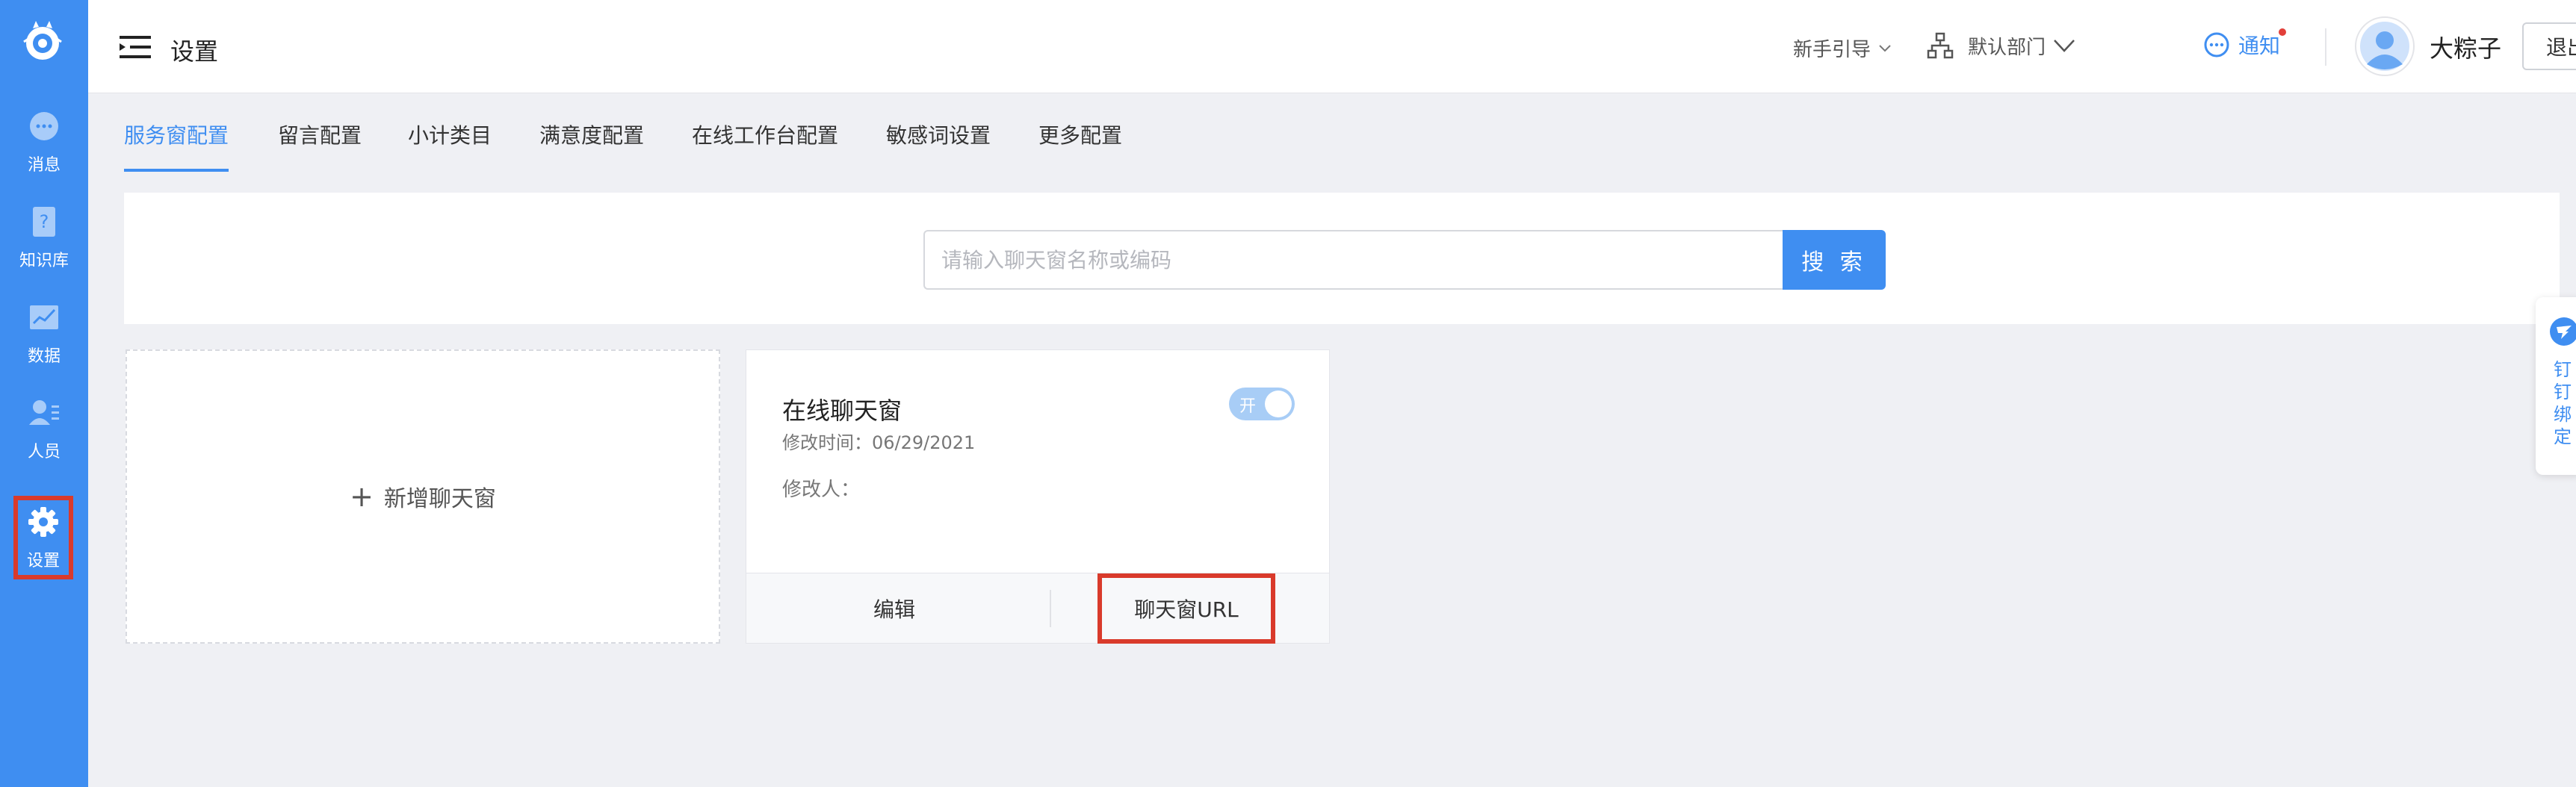  What do you see at coordinates (2466, 49) in the screenshot?
I see `user-name: 大粽子` at bounding box center [2466, 49].